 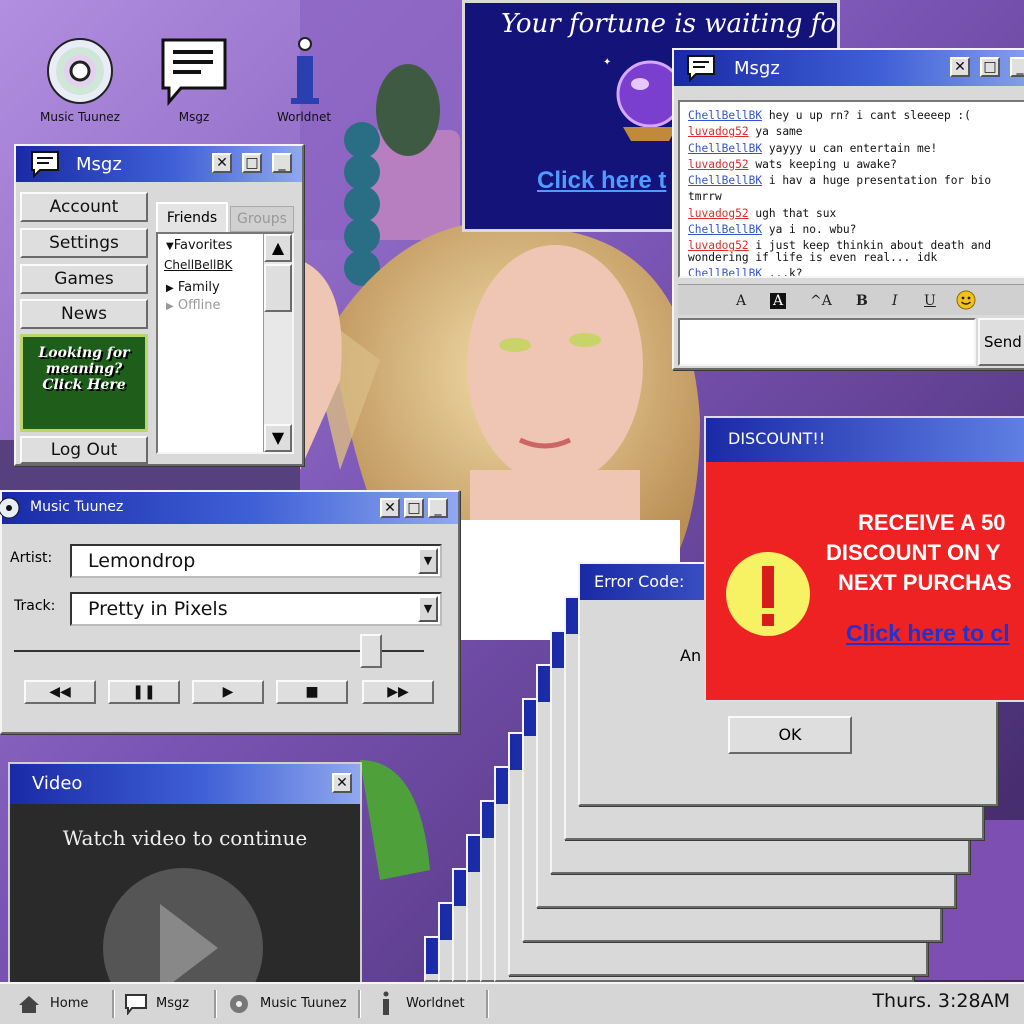 What do you see at coordinates (198, 265) in the screenshot?
I see `buddy-chellbellbk: ChellBellBK` at bounding box center [198, 265].